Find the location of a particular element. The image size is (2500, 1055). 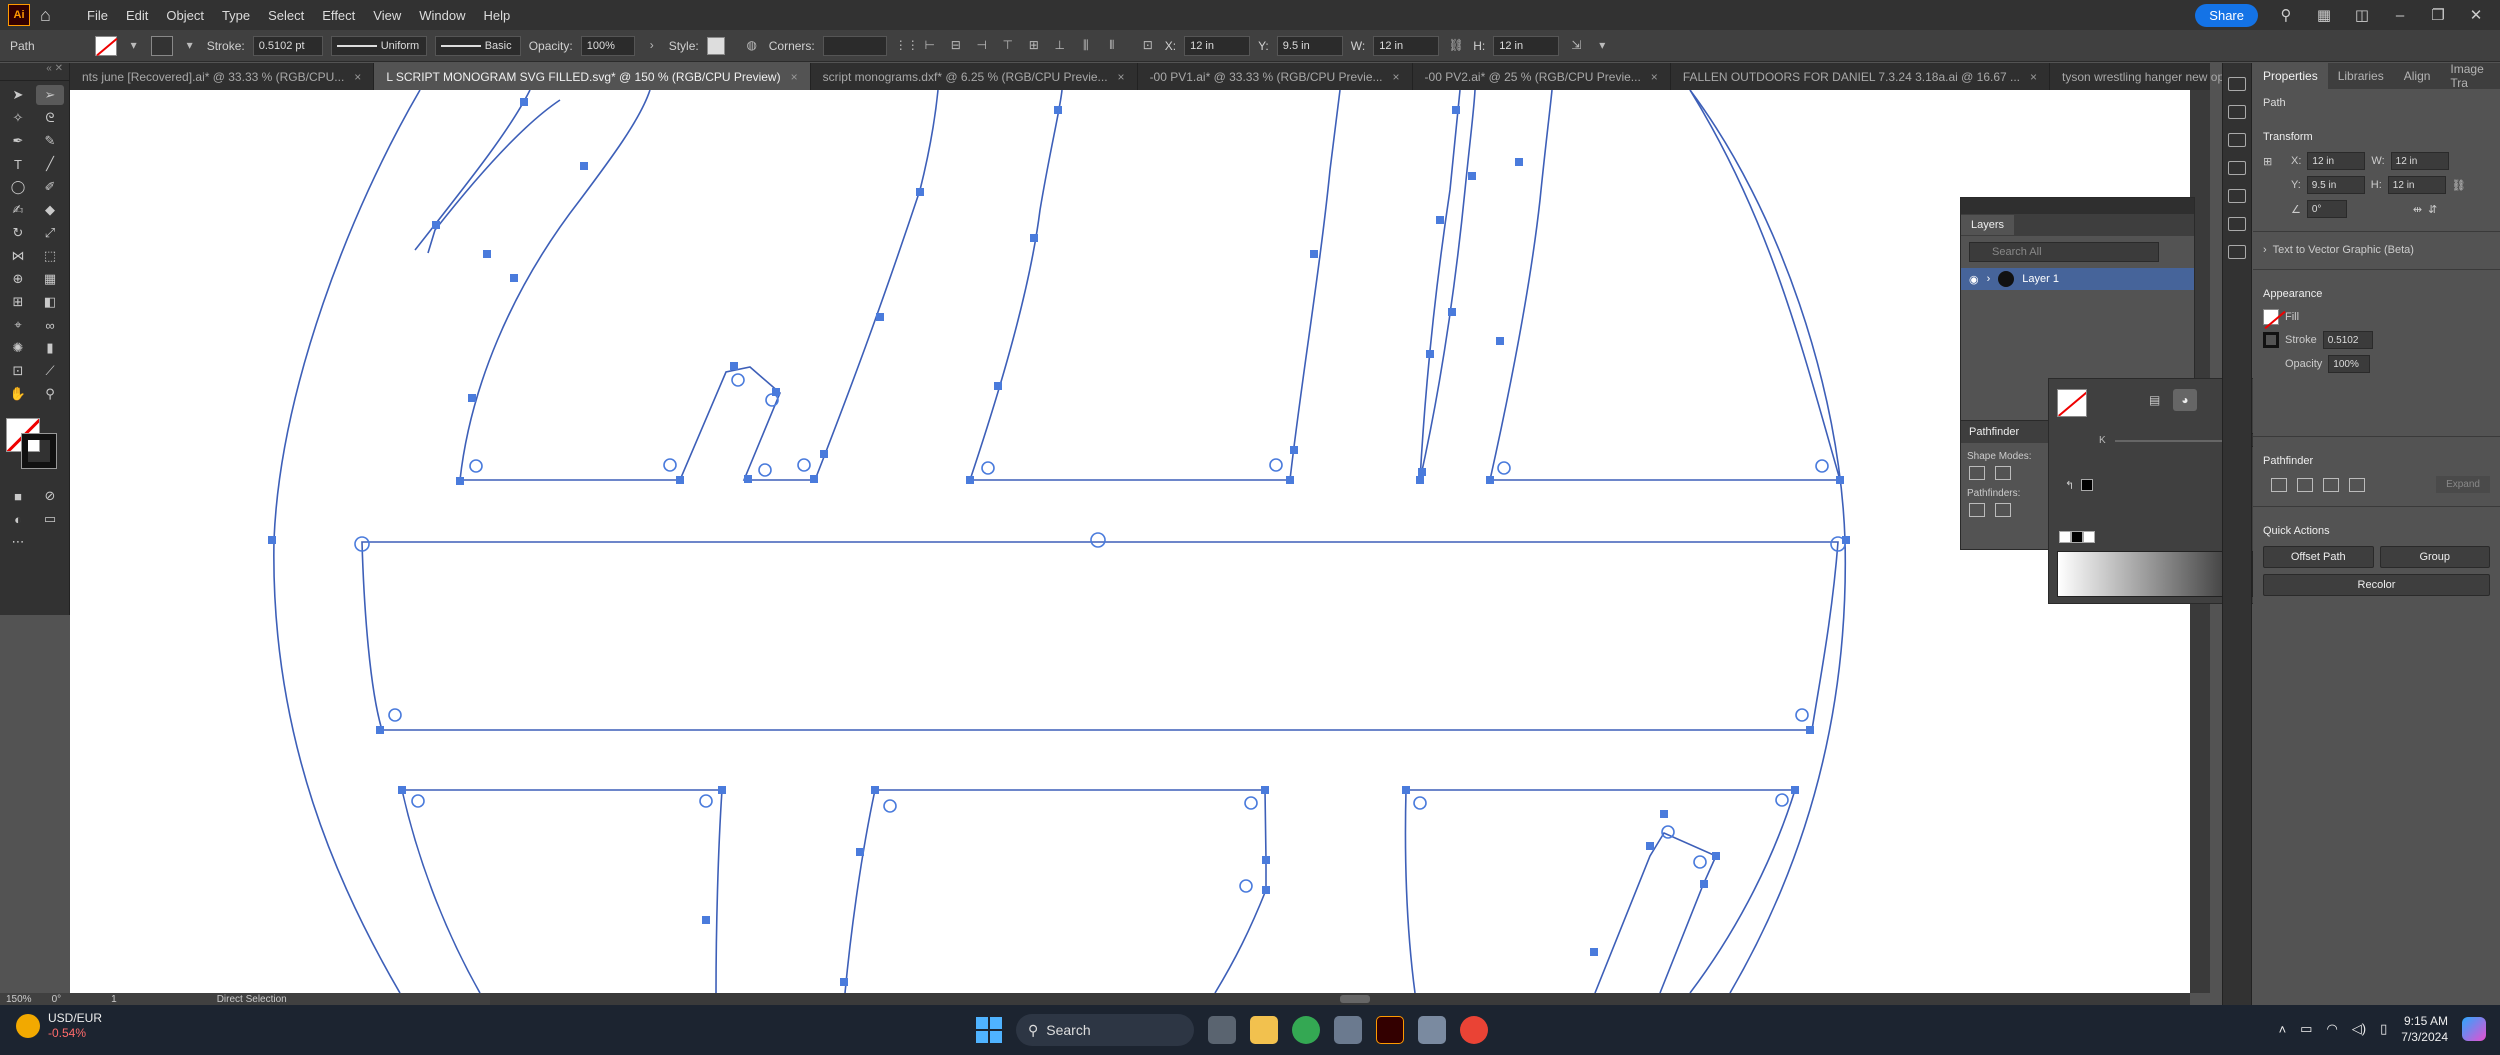

offset-path-button: Offset Path is located at coordinates (2318, 557).